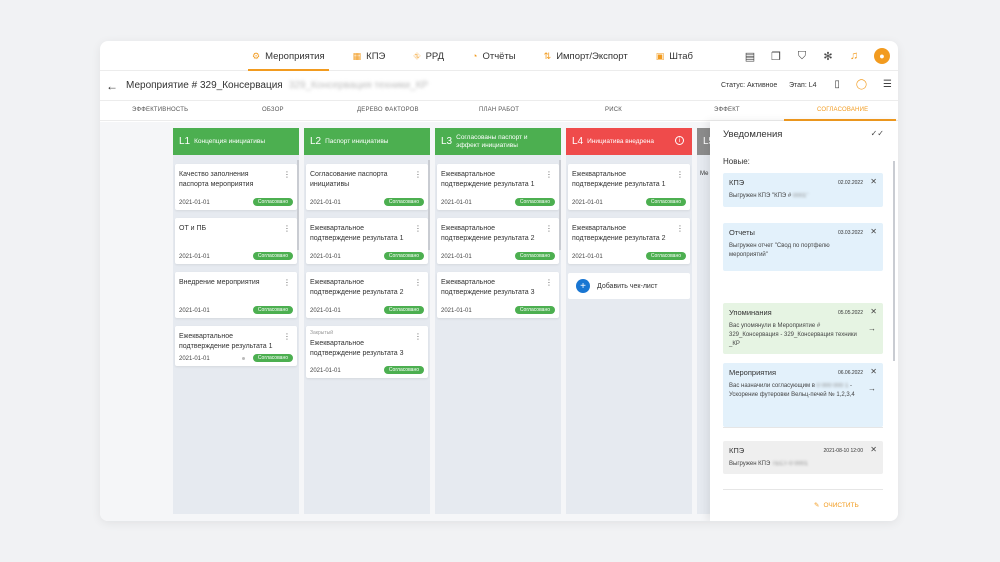  Describe the element at coordinates (817, 505) in the screenshot. I see `broom-icon: ✎` at that location.